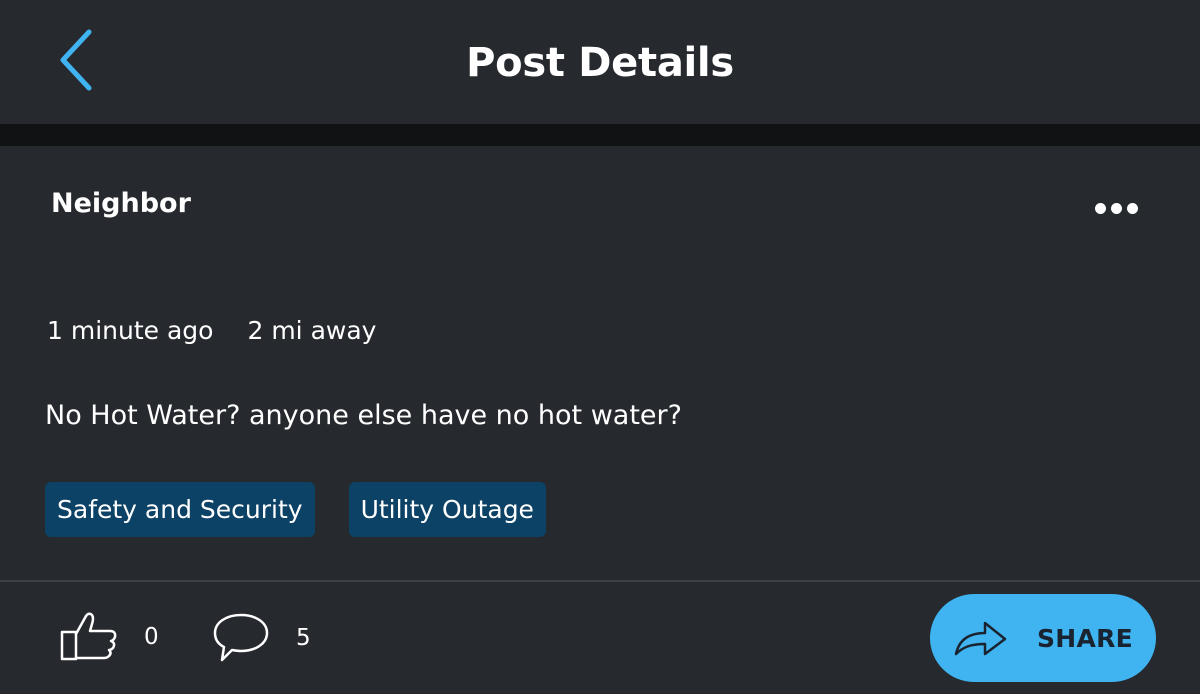 This screenshot has width=1200, height=694. I want to click on comment-button: 5, so click(261, 638).